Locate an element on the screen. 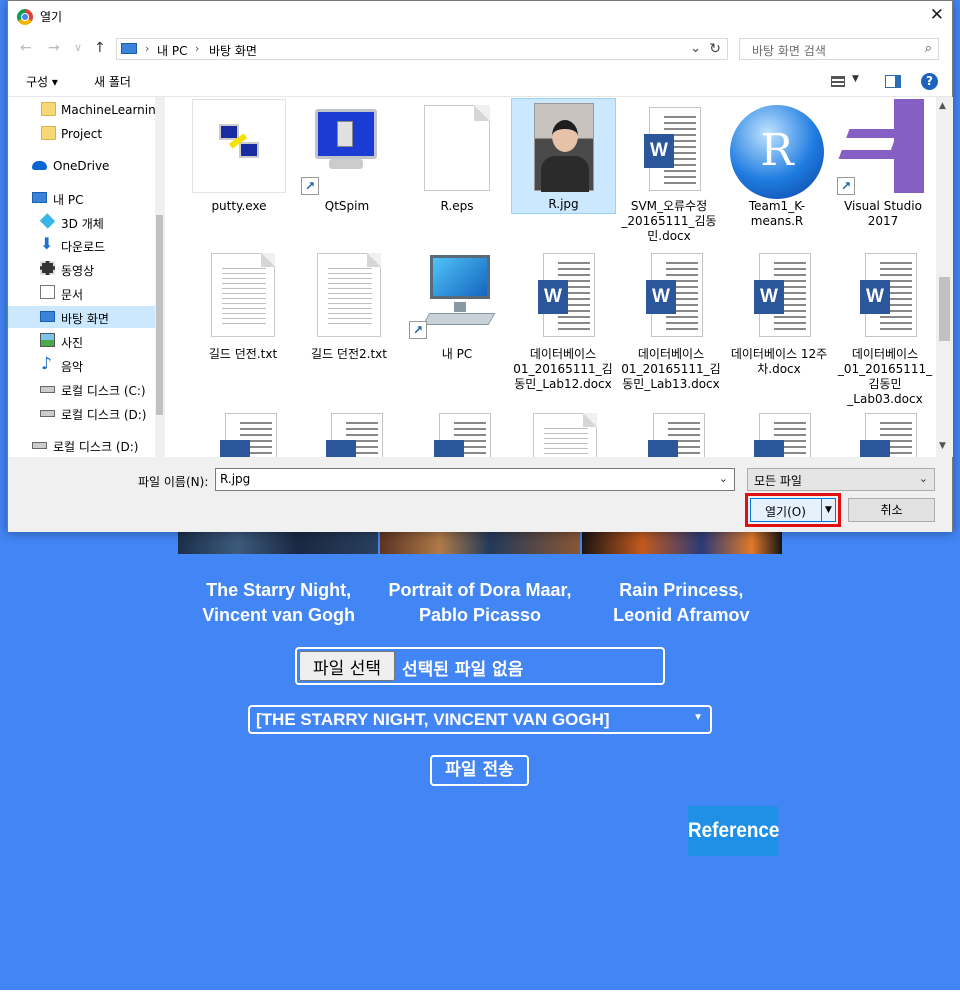  sidebar-scroll-thumb is located at coordinates (159, 315).